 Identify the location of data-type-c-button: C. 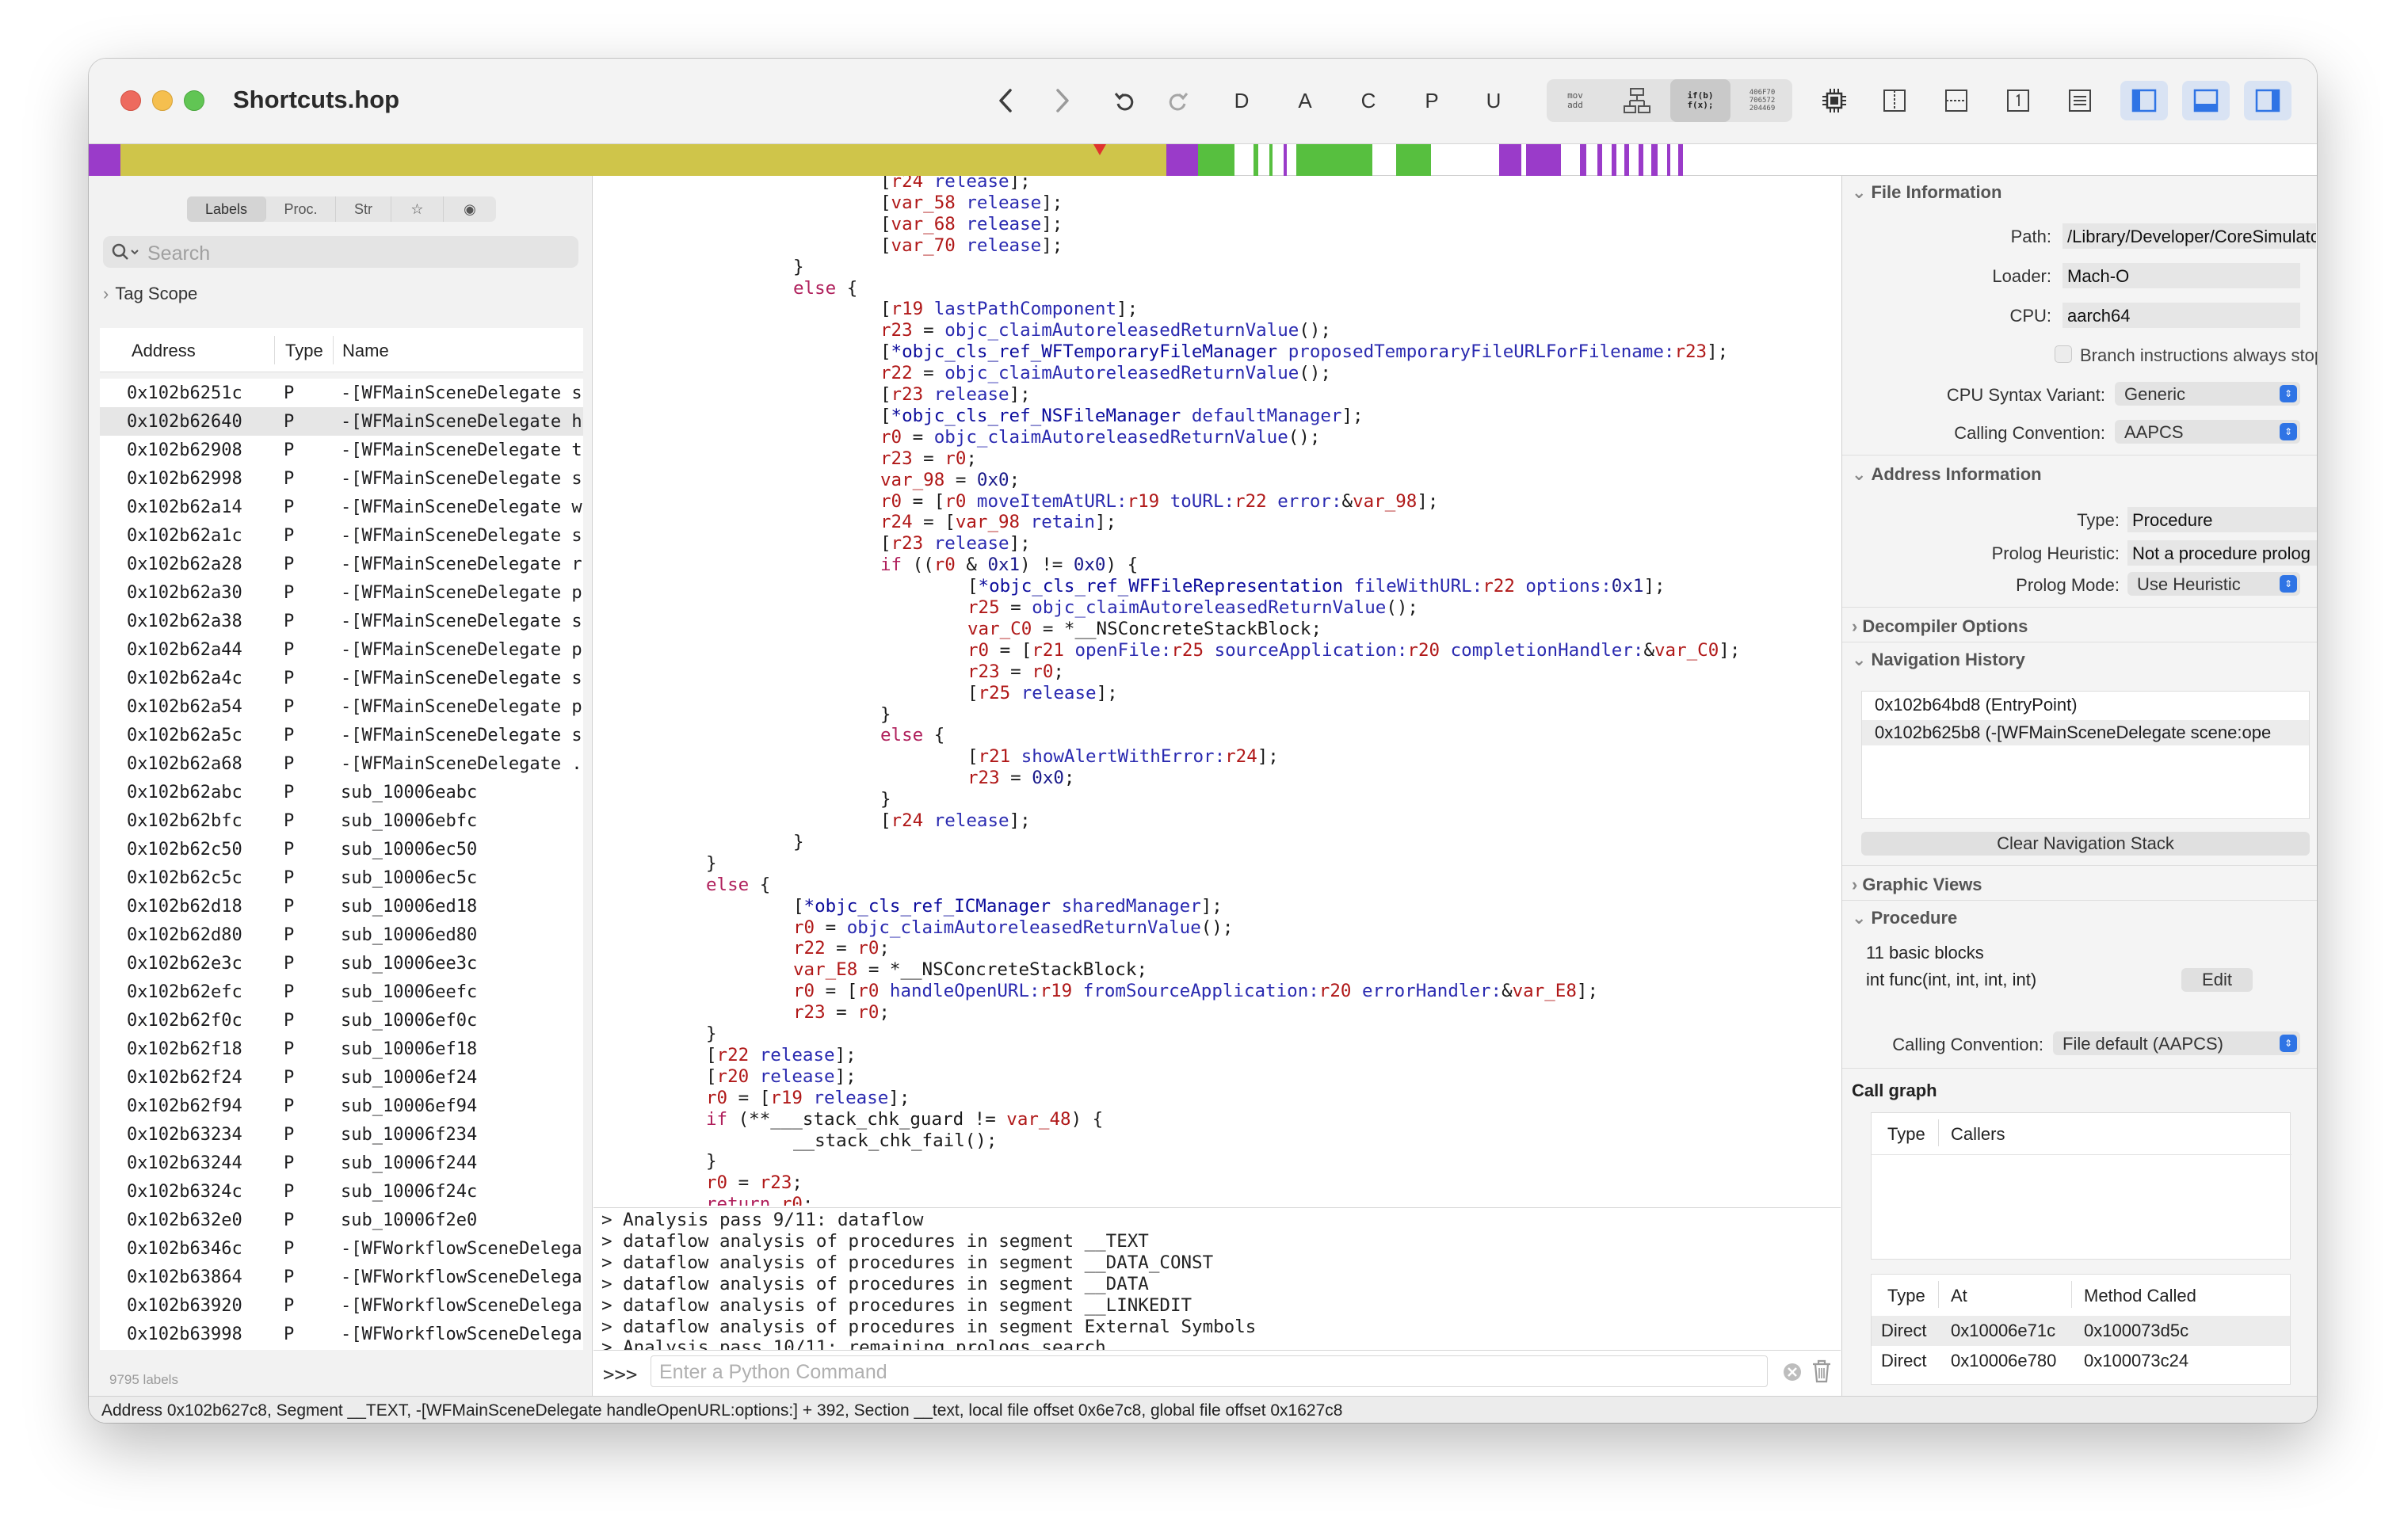
(1368, 100).